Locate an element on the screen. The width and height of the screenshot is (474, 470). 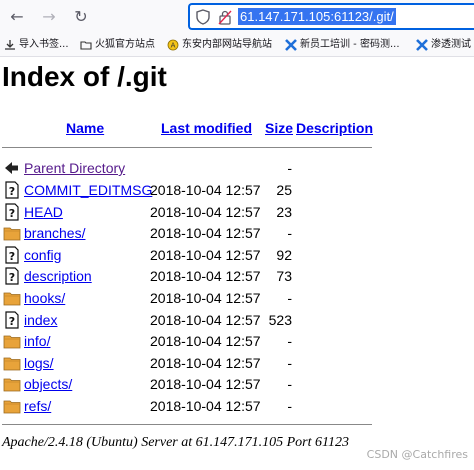
file-link: branches/ is located at coordinates (54, 233).